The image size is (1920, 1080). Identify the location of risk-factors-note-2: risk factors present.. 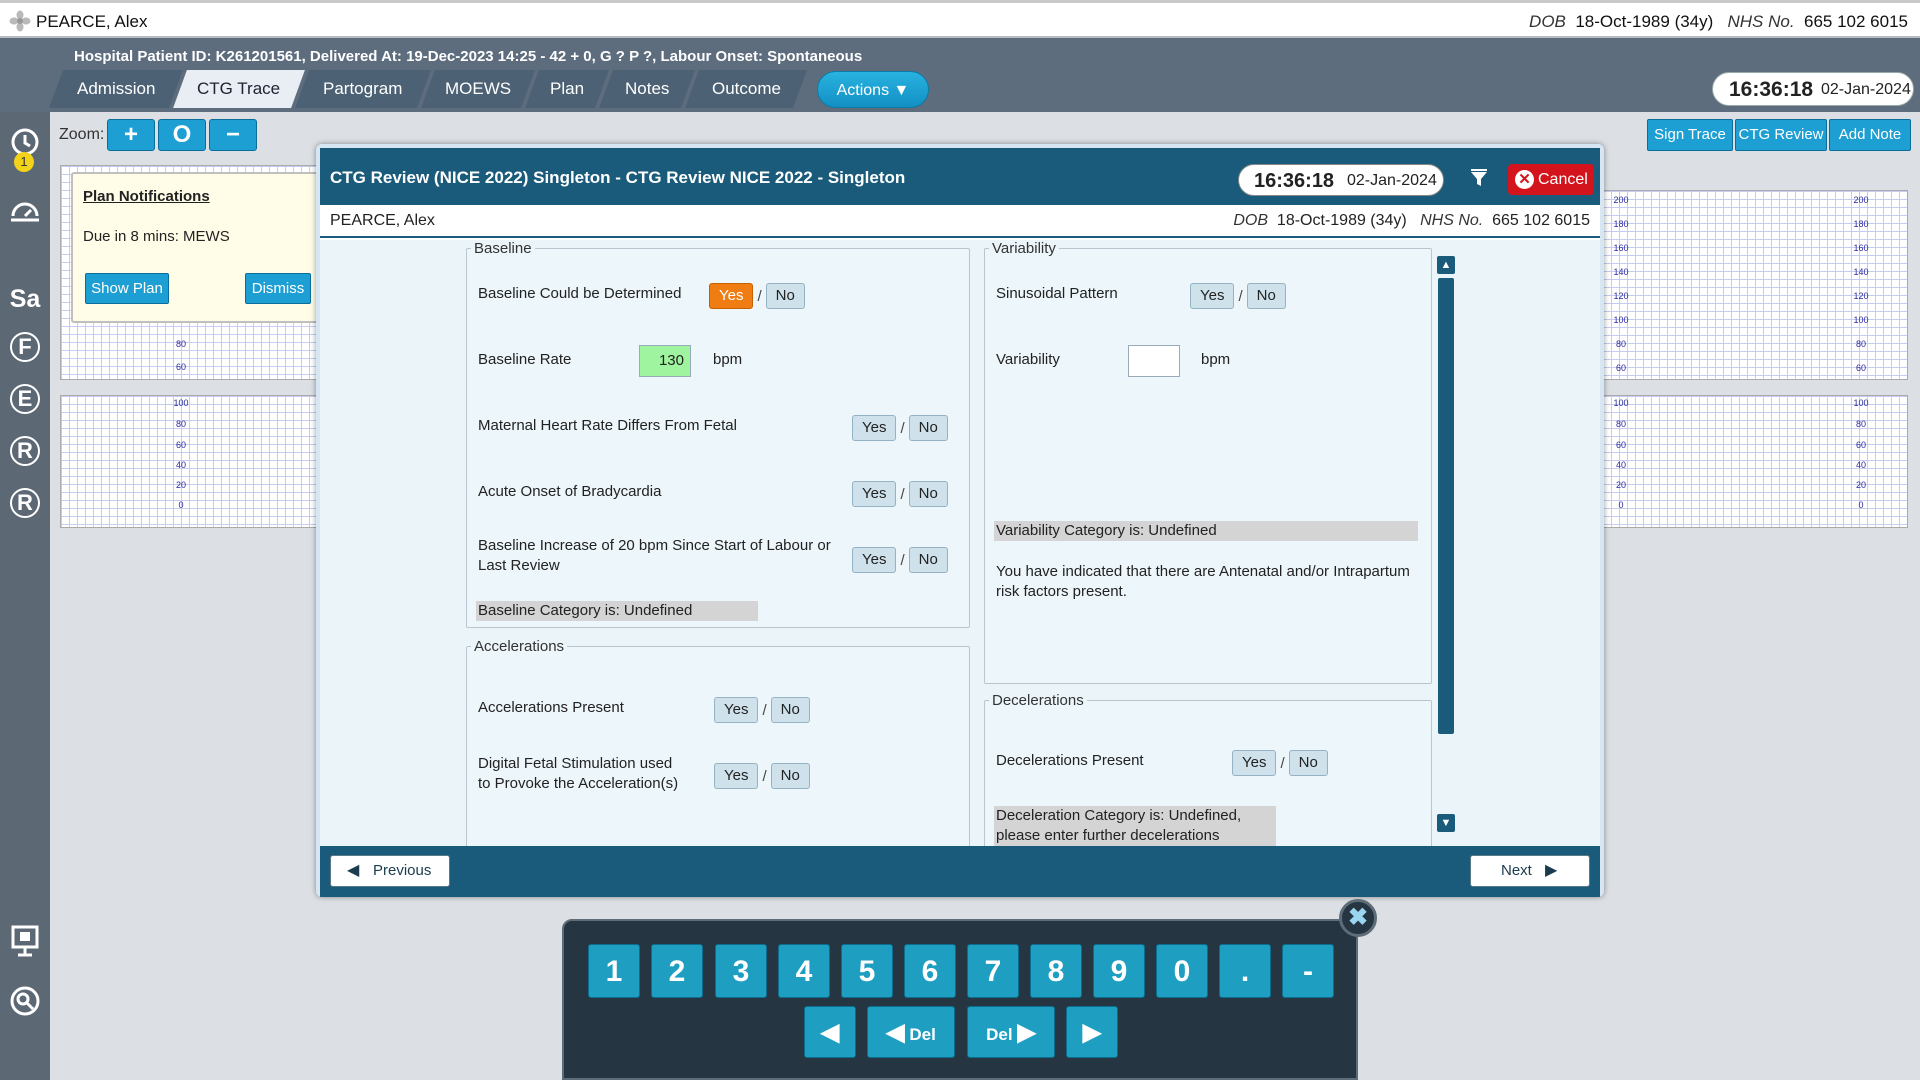
(1061, 591).